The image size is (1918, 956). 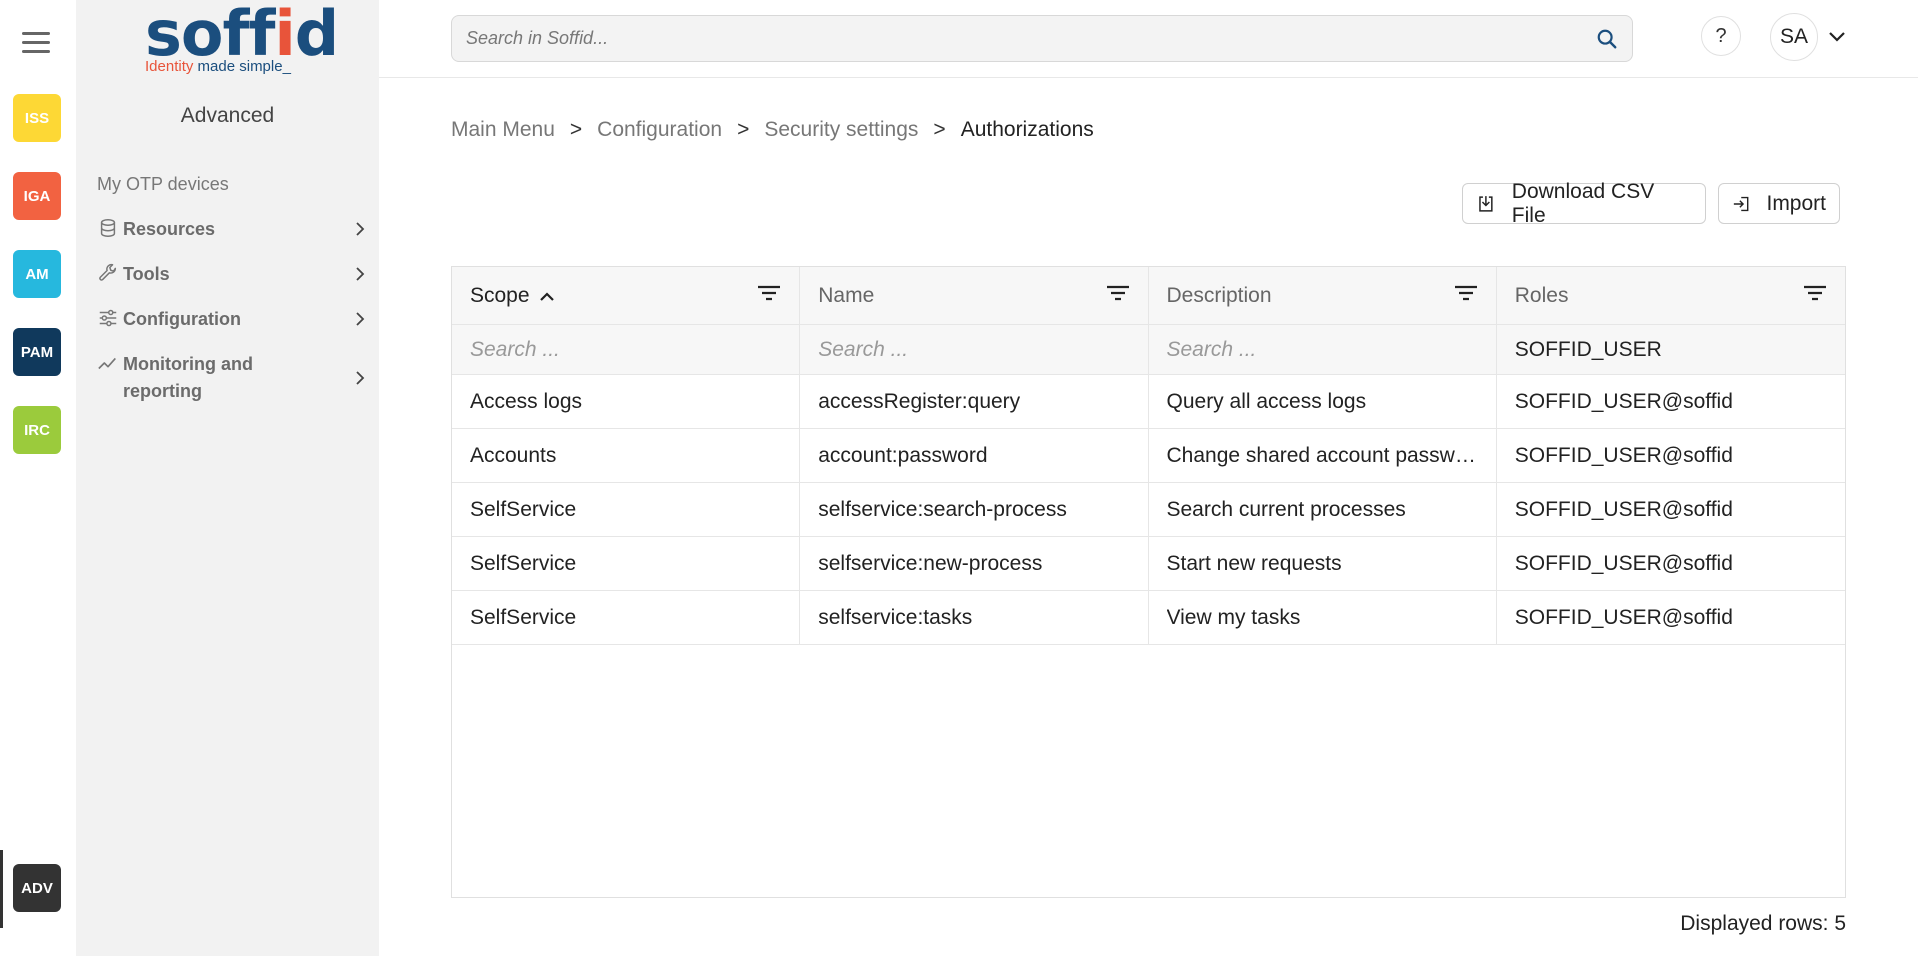 I want to click on cell-scope: Access logs, so click(x=626, y=401).